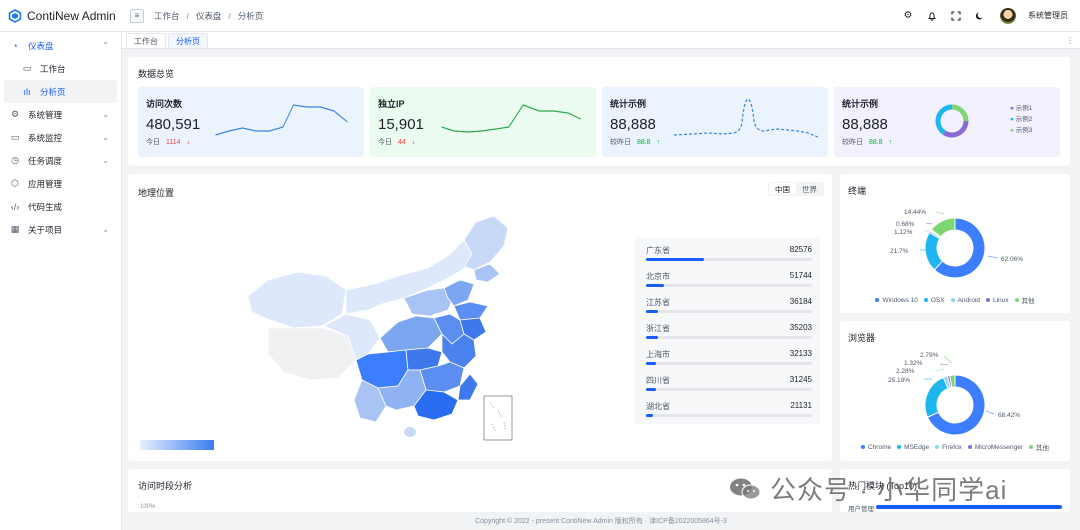  I want to click on province-name: 上海市, so click(658, 354).